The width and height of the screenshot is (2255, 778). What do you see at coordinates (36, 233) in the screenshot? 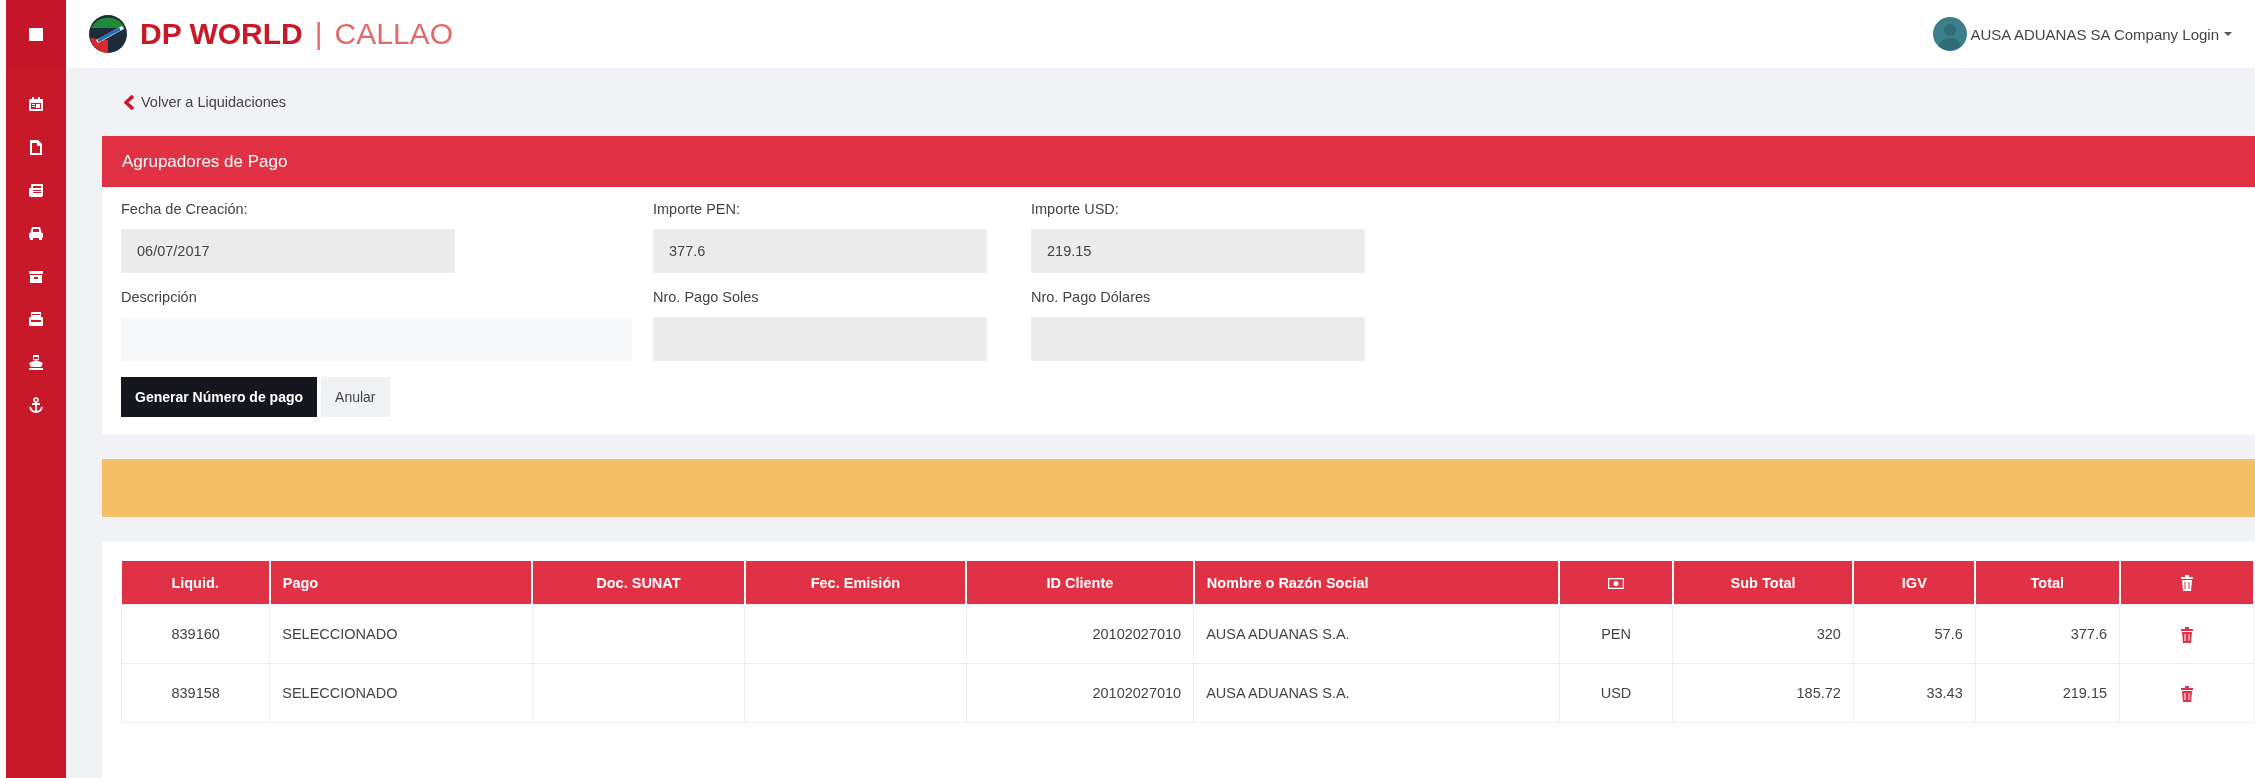
I see `car-icon` at bounding box center [36, 233].